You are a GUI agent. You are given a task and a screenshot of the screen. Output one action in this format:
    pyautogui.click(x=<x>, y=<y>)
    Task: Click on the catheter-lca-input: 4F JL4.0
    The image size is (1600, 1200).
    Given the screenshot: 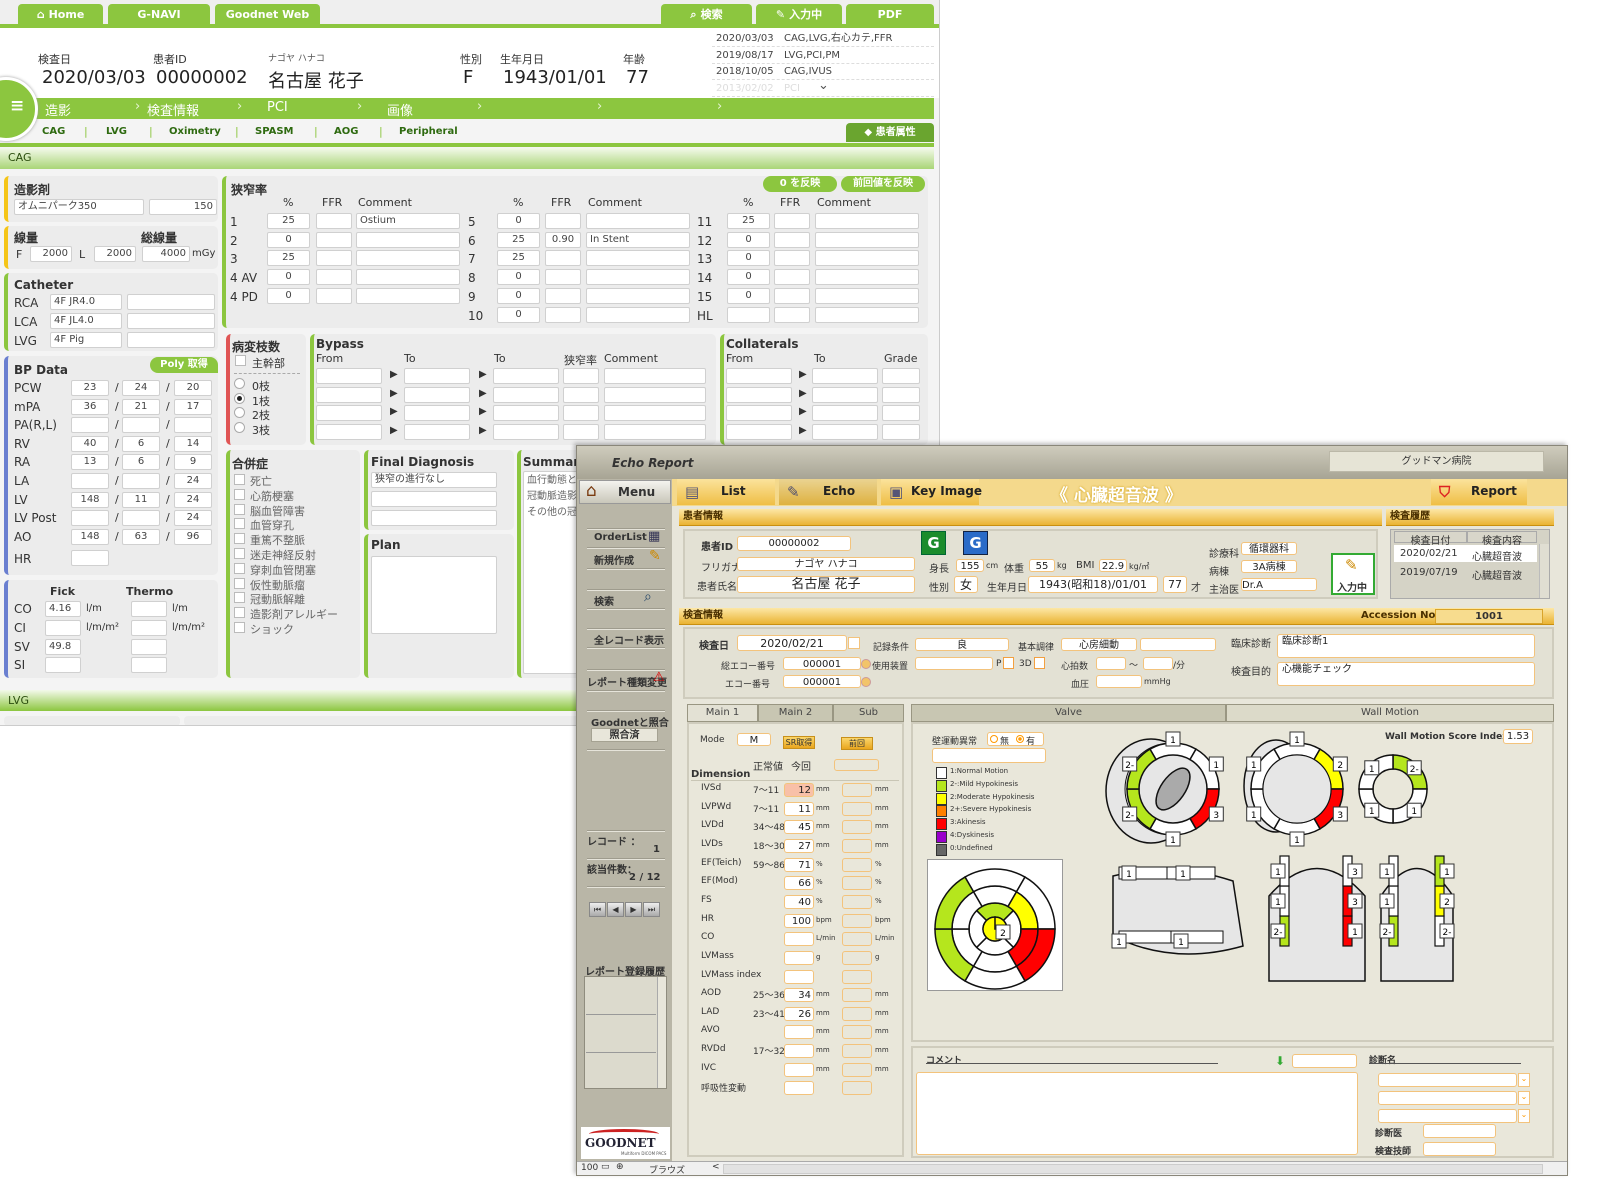 What is the action you would take?
    pyautogui.click(x=86, y=321)
    